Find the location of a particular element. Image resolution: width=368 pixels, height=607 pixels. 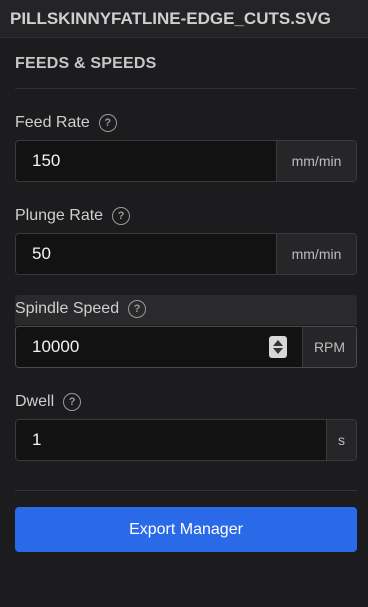

dwell-input-group: 1 s is located at coordinates (186, 440).